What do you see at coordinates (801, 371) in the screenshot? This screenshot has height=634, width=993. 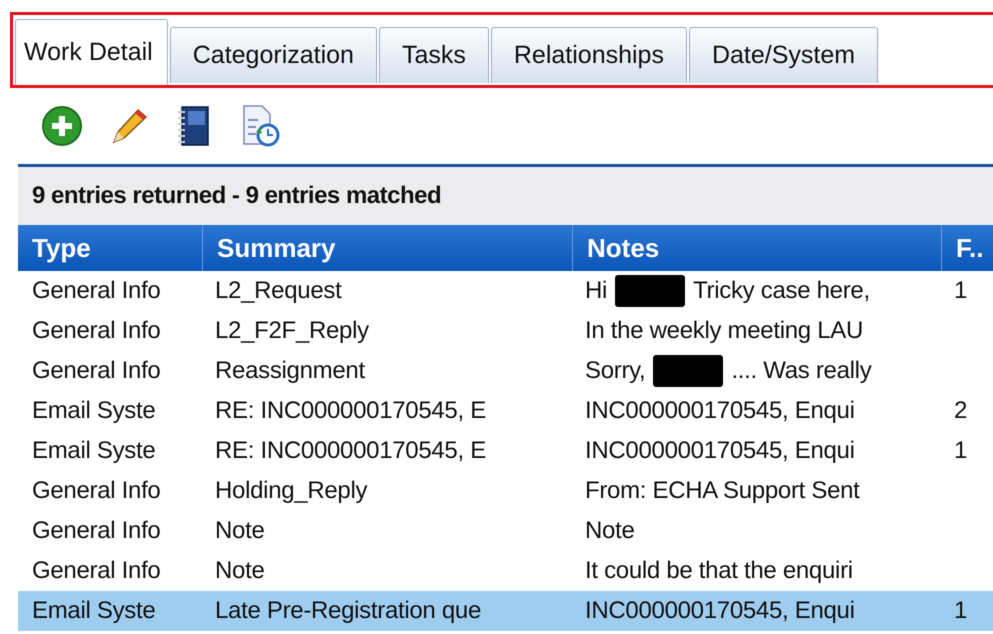 I see `note-text: .... Was really` at bounding box center [801, 371].